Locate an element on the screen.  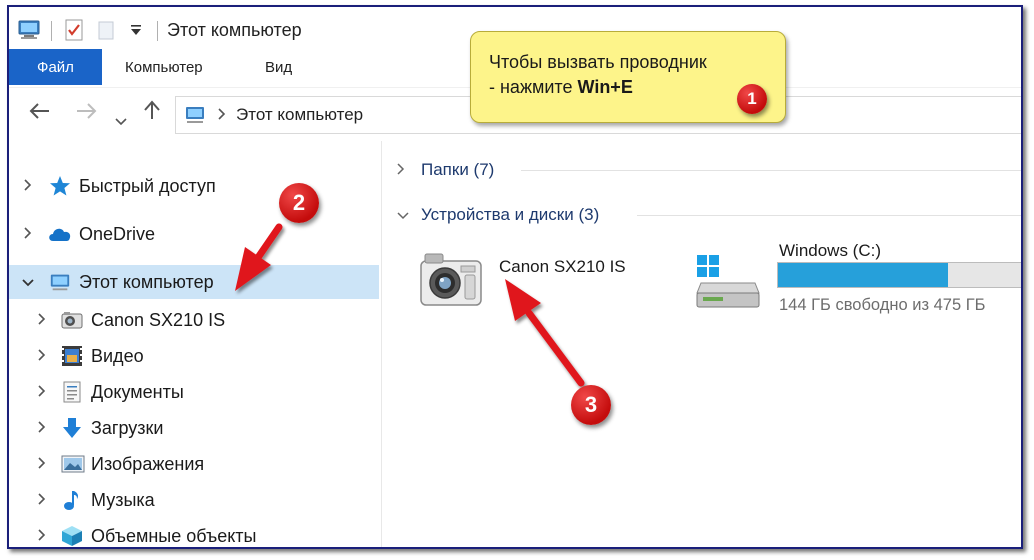
drive-usage-fill is located at coordinates (863, 275).